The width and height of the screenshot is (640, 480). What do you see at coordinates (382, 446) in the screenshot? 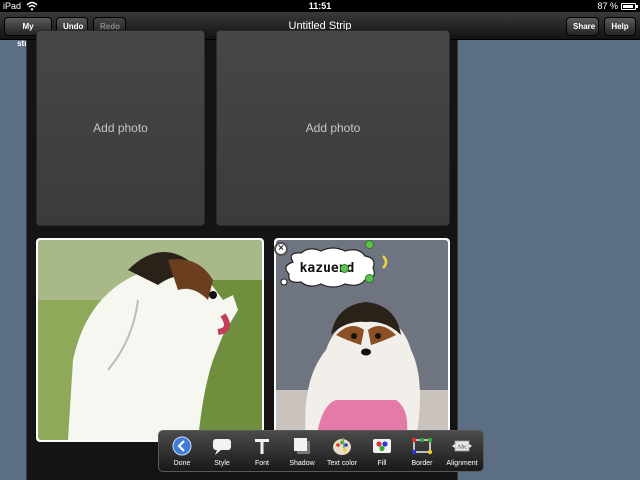
I see `fill-icon` at bounding box center [382, 446].